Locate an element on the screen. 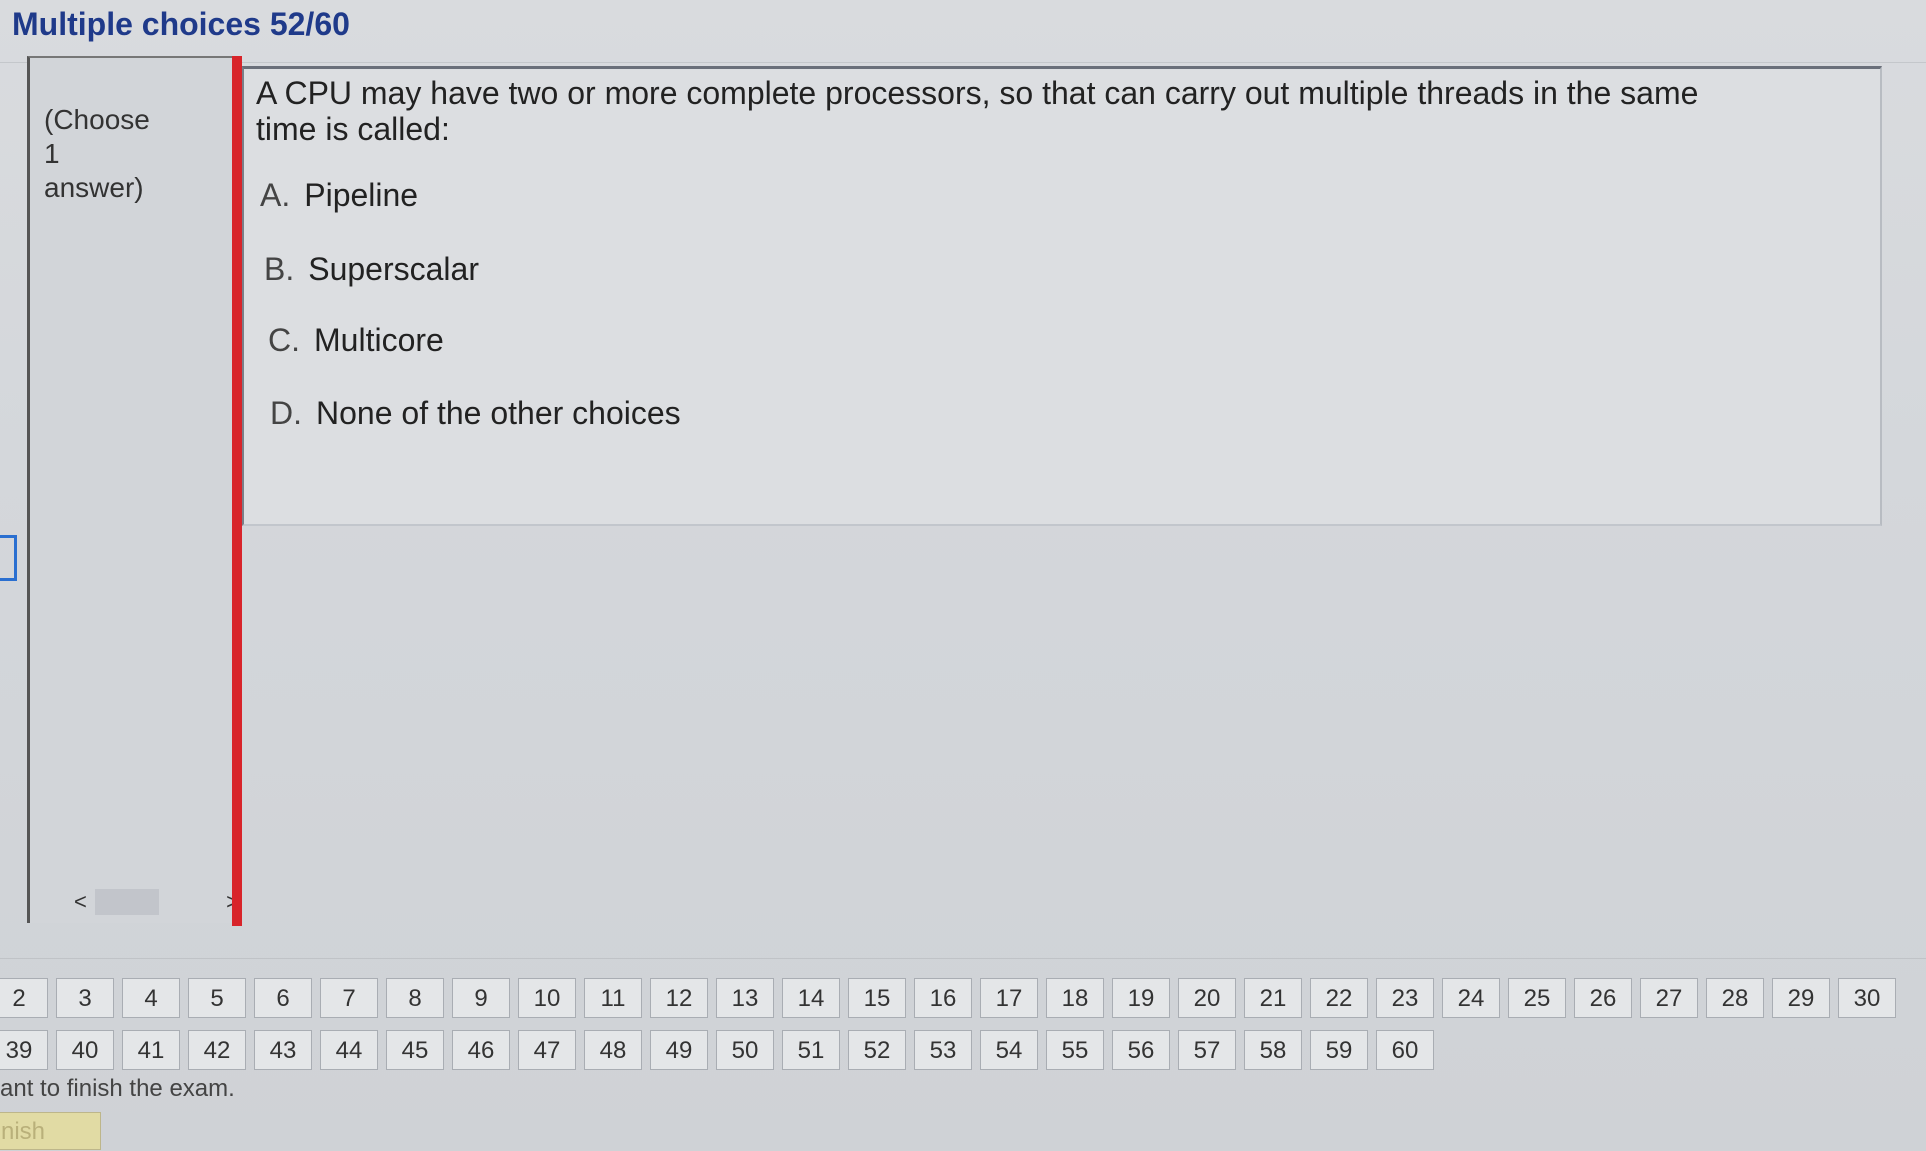 This screenshot has width=1926, height=1151. question-nav-button: 43 is located at coordinates (283, 1050).